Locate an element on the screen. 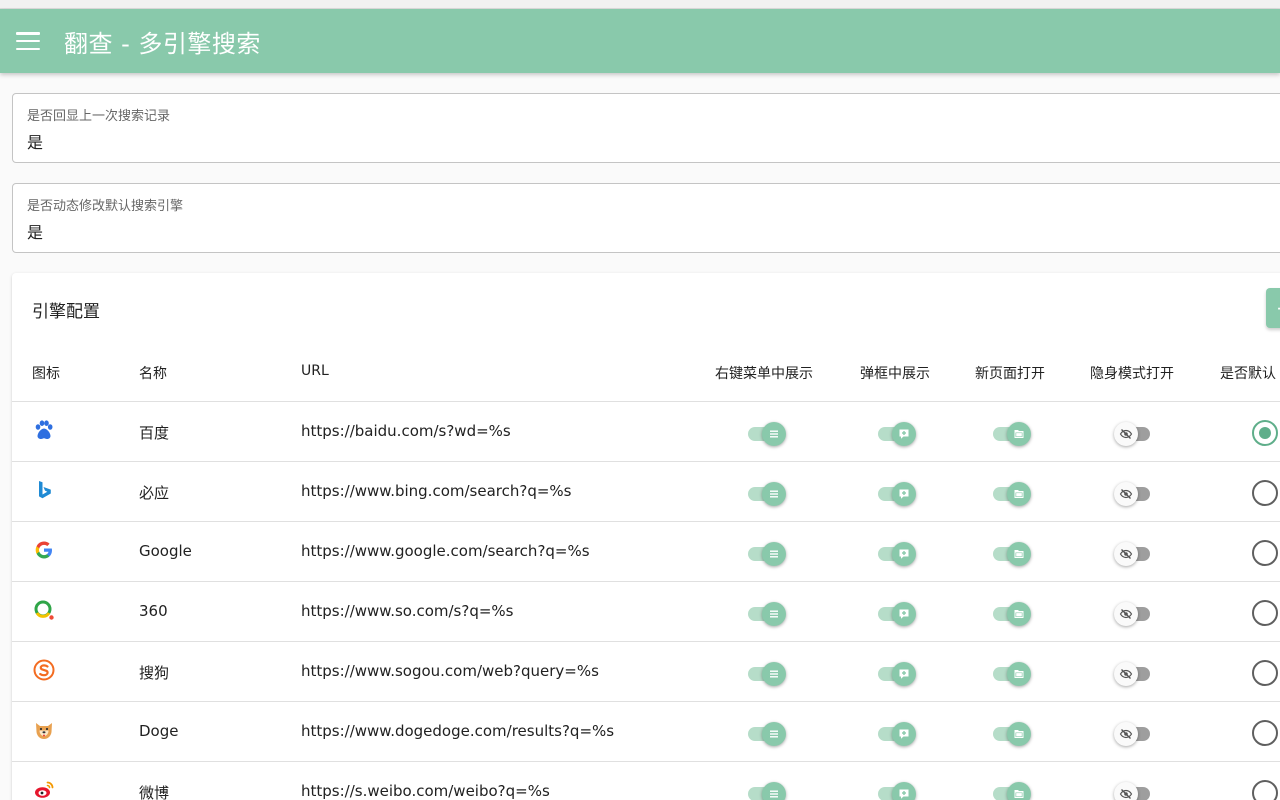  doge-icon is located at coordinates (44, 730).